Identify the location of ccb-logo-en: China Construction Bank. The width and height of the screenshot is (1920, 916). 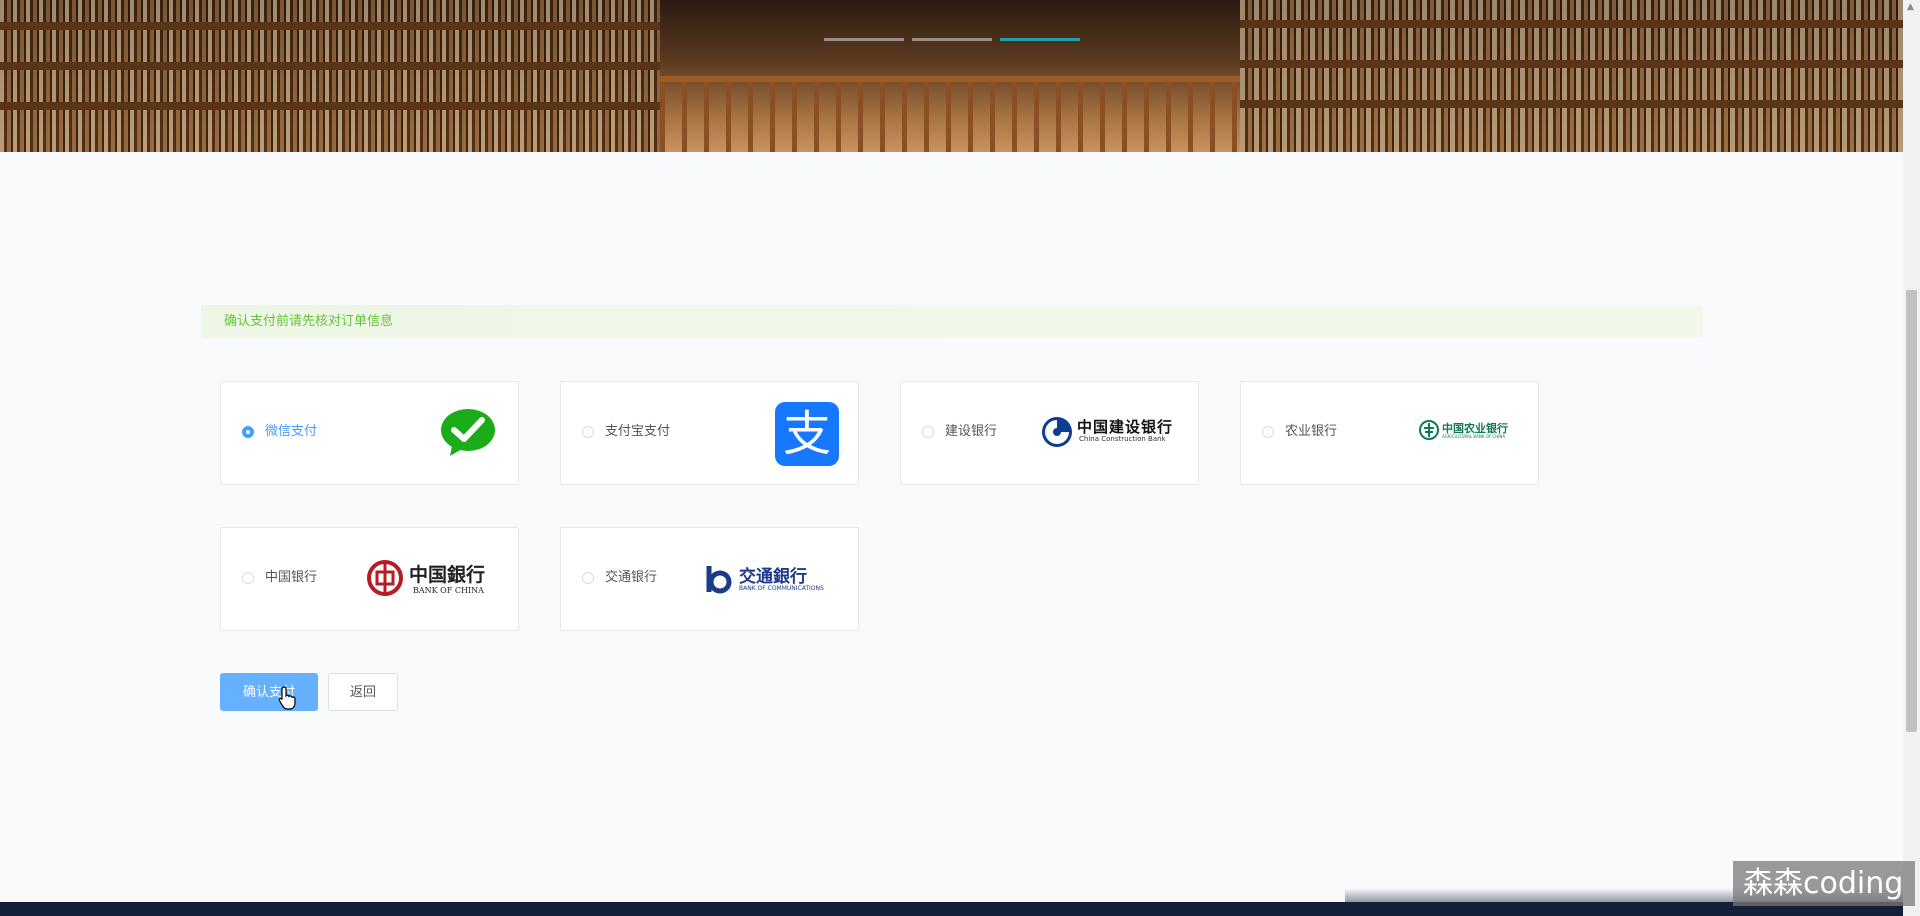
(1122, 439).